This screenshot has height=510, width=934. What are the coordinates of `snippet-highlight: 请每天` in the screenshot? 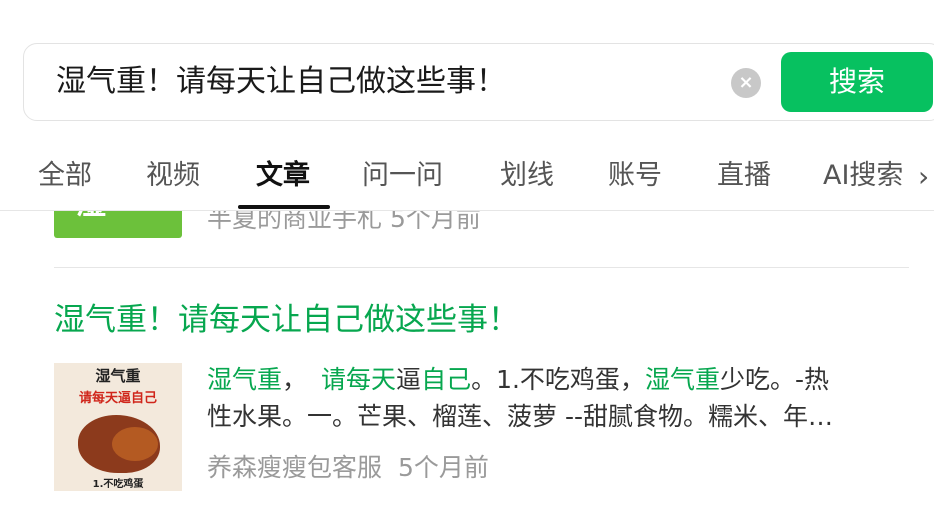 It's located at (359, 379).